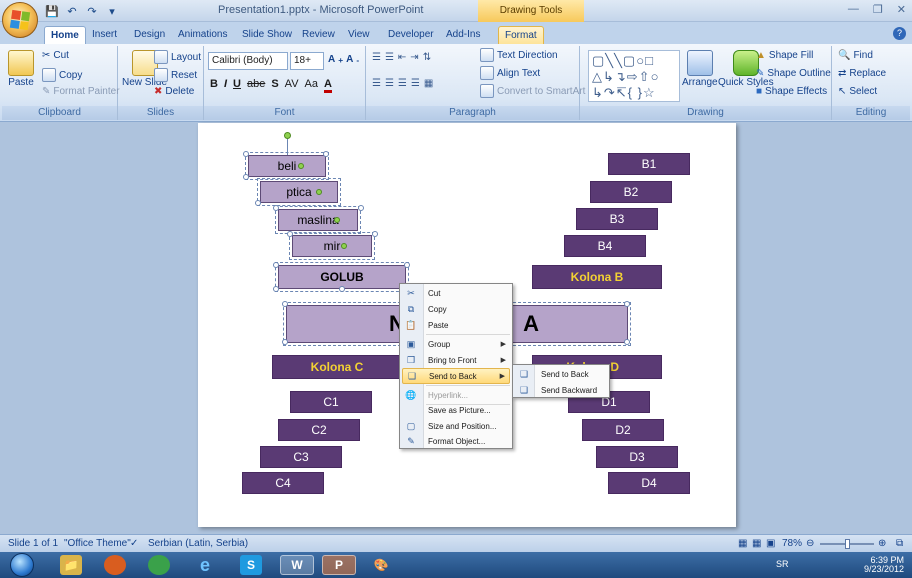  I want to click on slideshow-view-icon: ▣, so click(770, 543).